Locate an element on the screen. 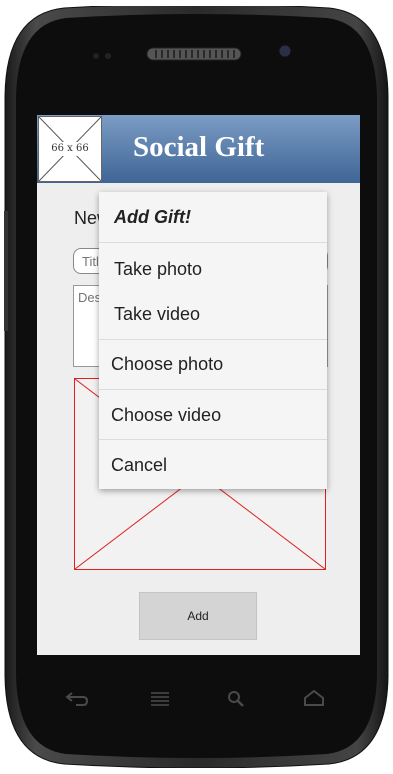 The image size is (393, 774). search-icon is located at coordinates (236, 699).